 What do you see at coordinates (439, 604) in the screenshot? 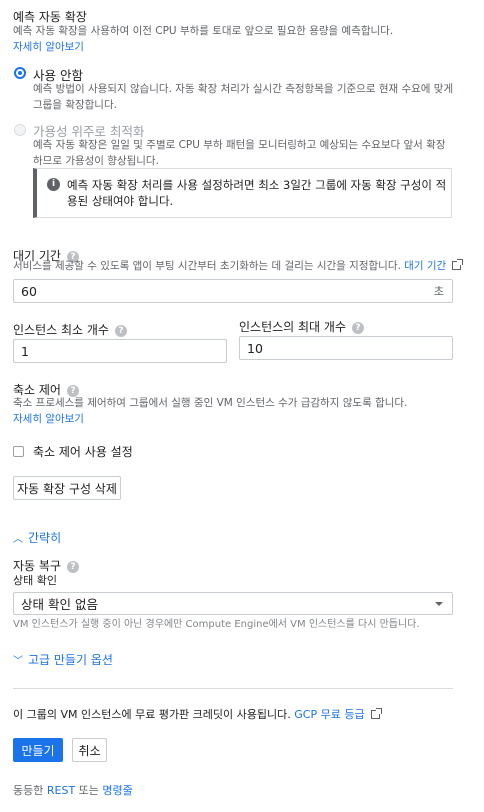
I see `dropdown-arrow-icon` at bounding box center [439, 604].